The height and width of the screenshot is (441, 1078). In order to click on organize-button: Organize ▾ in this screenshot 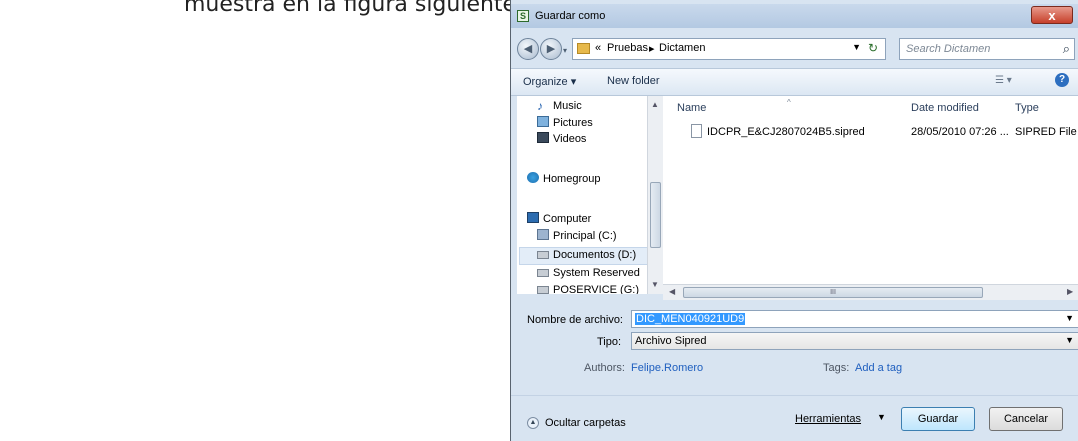, I will do `click(549, 81)`.